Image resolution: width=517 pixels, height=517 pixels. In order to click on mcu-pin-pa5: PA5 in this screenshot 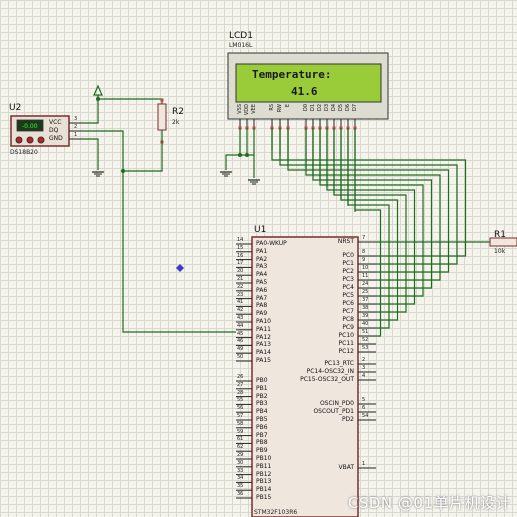, I will do `click(262, 282)`.